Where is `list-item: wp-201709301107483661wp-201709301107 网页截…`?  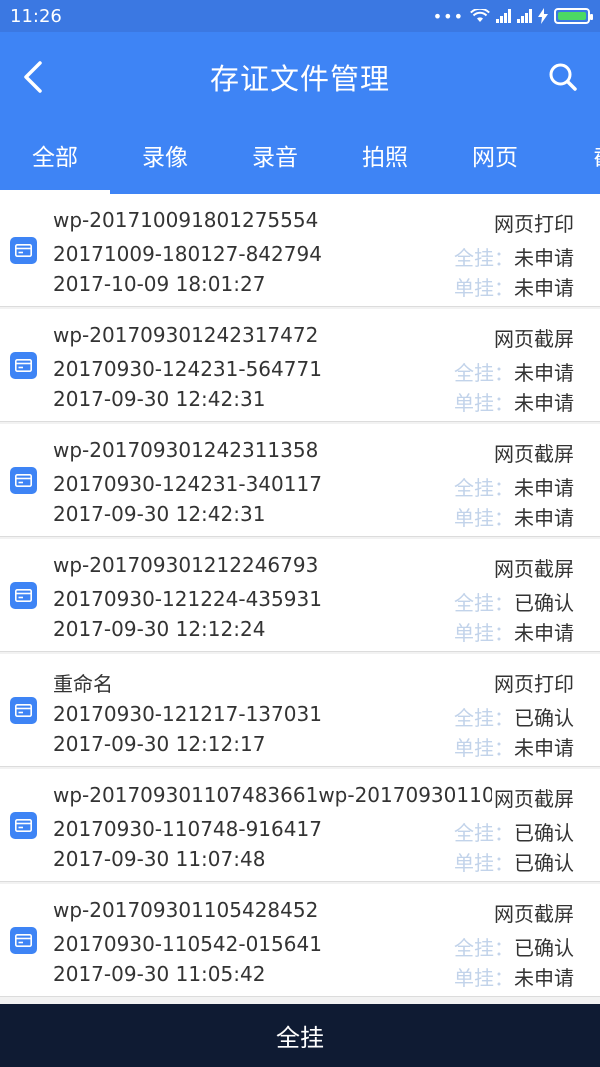
list-item: wp-201709301107483661wp-201709301107 网页截… is located at coordinates (300, 825).